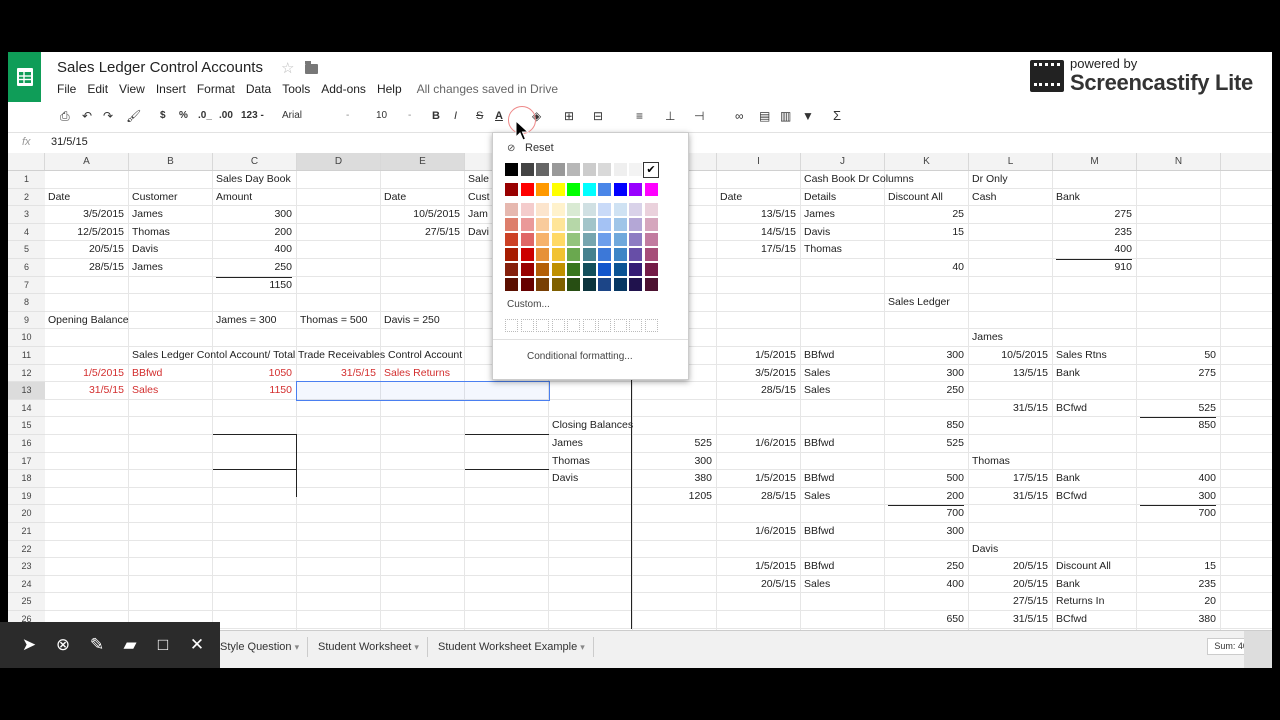 The width and height of the screenshot is (1280, 720). What do you see at coordinates (86, 374) in the screenshot?
I see `cell-a12: 1/5/2015` at bounding box center [86, 374].